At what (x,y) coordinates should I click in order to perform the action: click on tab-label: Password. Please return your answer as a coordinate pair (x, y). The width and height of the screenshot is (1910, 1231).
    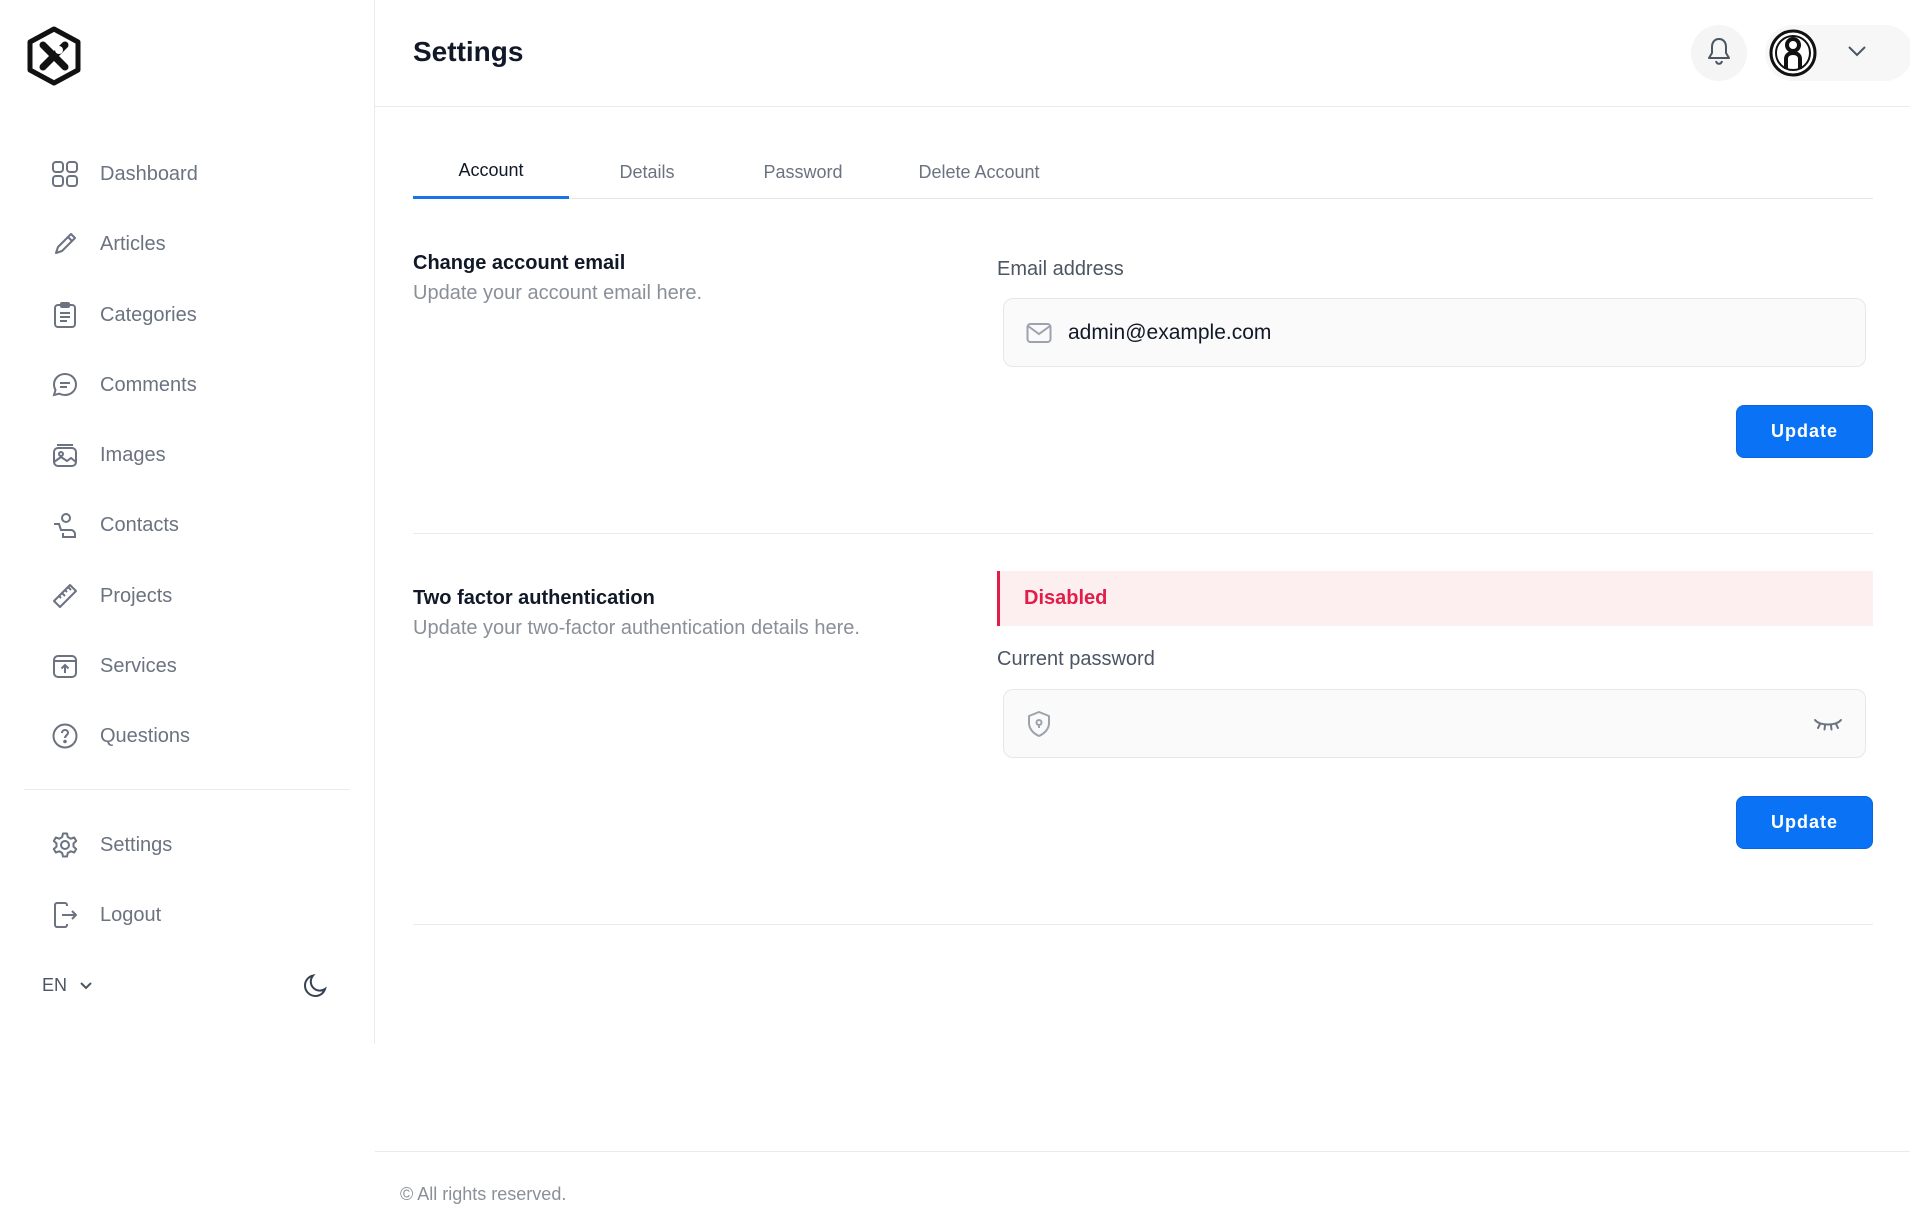
    Looking at the image, I should click on (803, 171).